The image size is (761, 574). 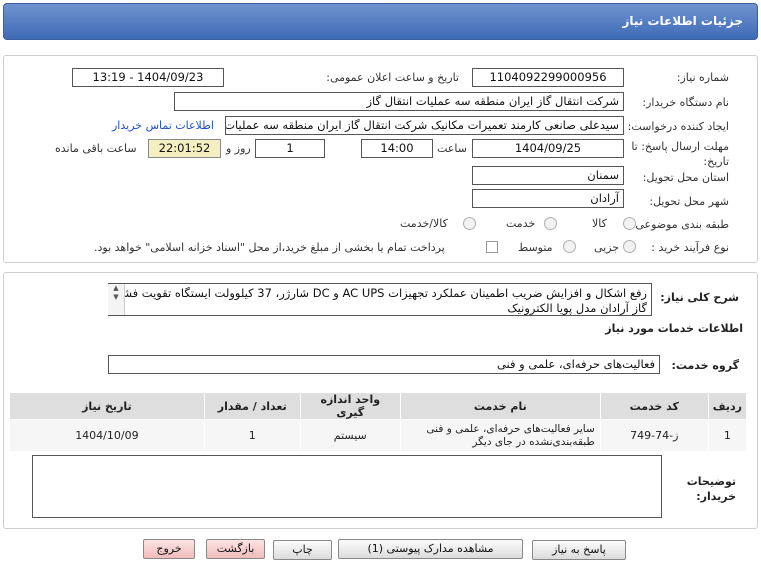 I want to click on province-field: سمنان, so click(x=548, y=175).